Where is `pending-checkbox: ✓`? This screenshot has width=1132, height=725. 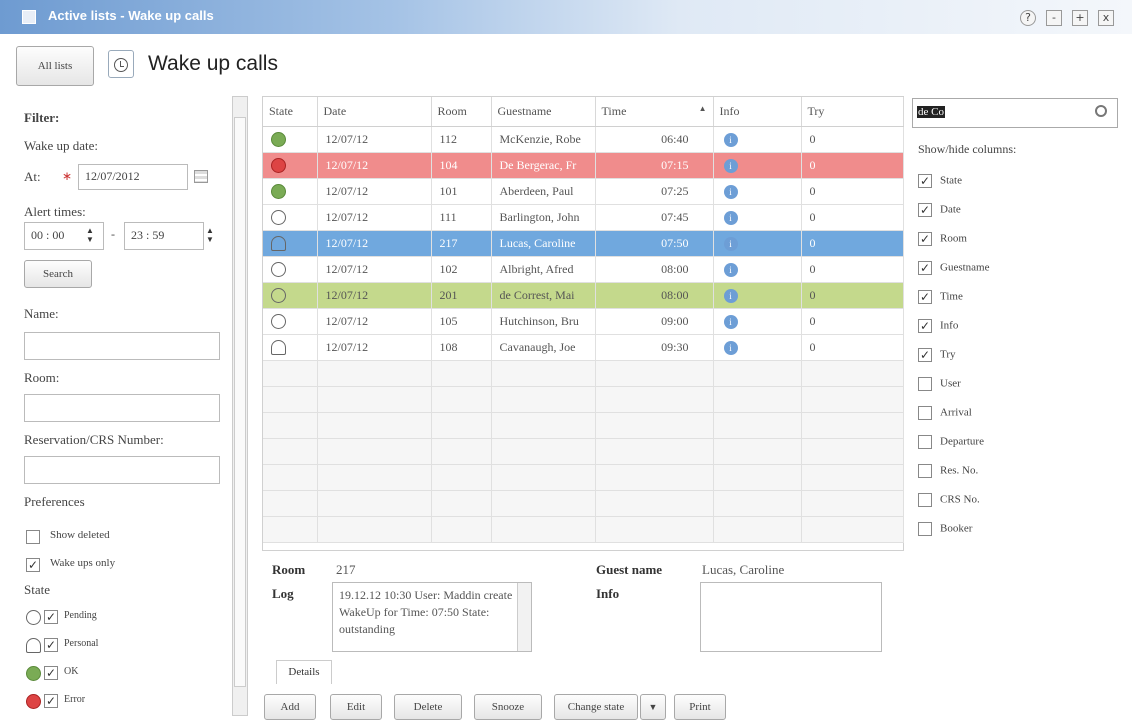
pending-checkbox: ✓ is located at coordinates (51, 617).